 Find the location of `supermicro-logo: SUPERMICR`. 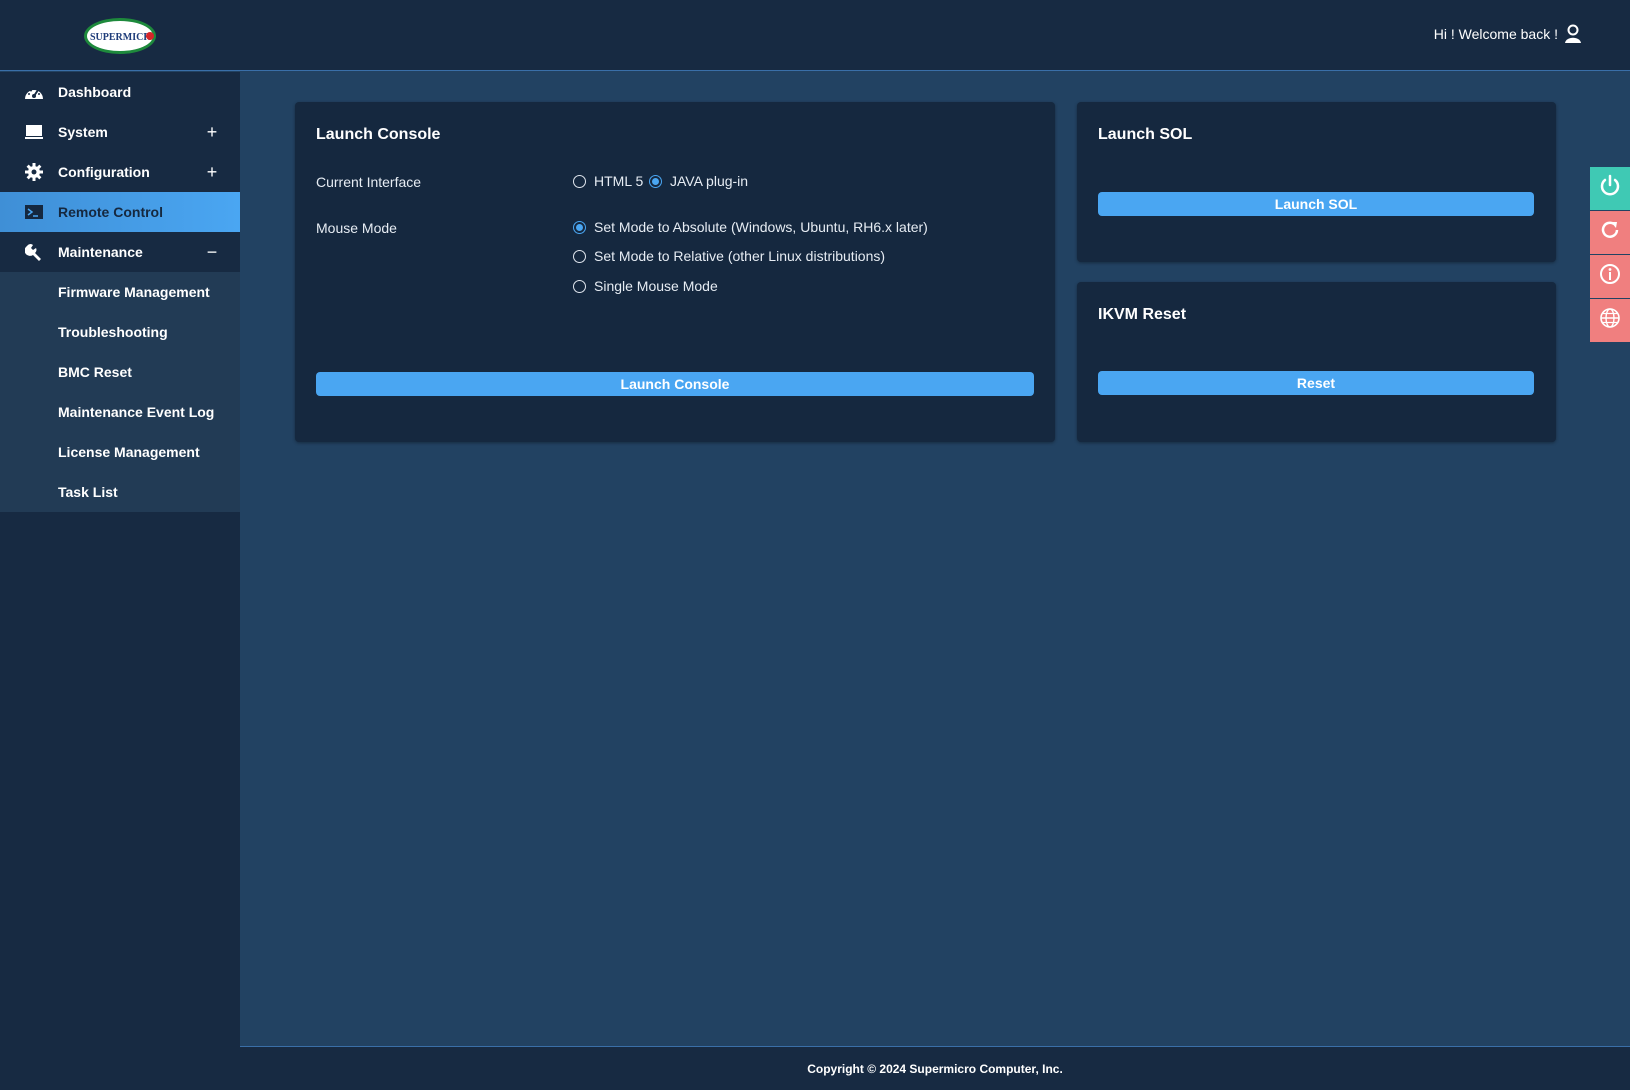

supermicro-logo: SUPERMICR is located at coordinates (120, 36).